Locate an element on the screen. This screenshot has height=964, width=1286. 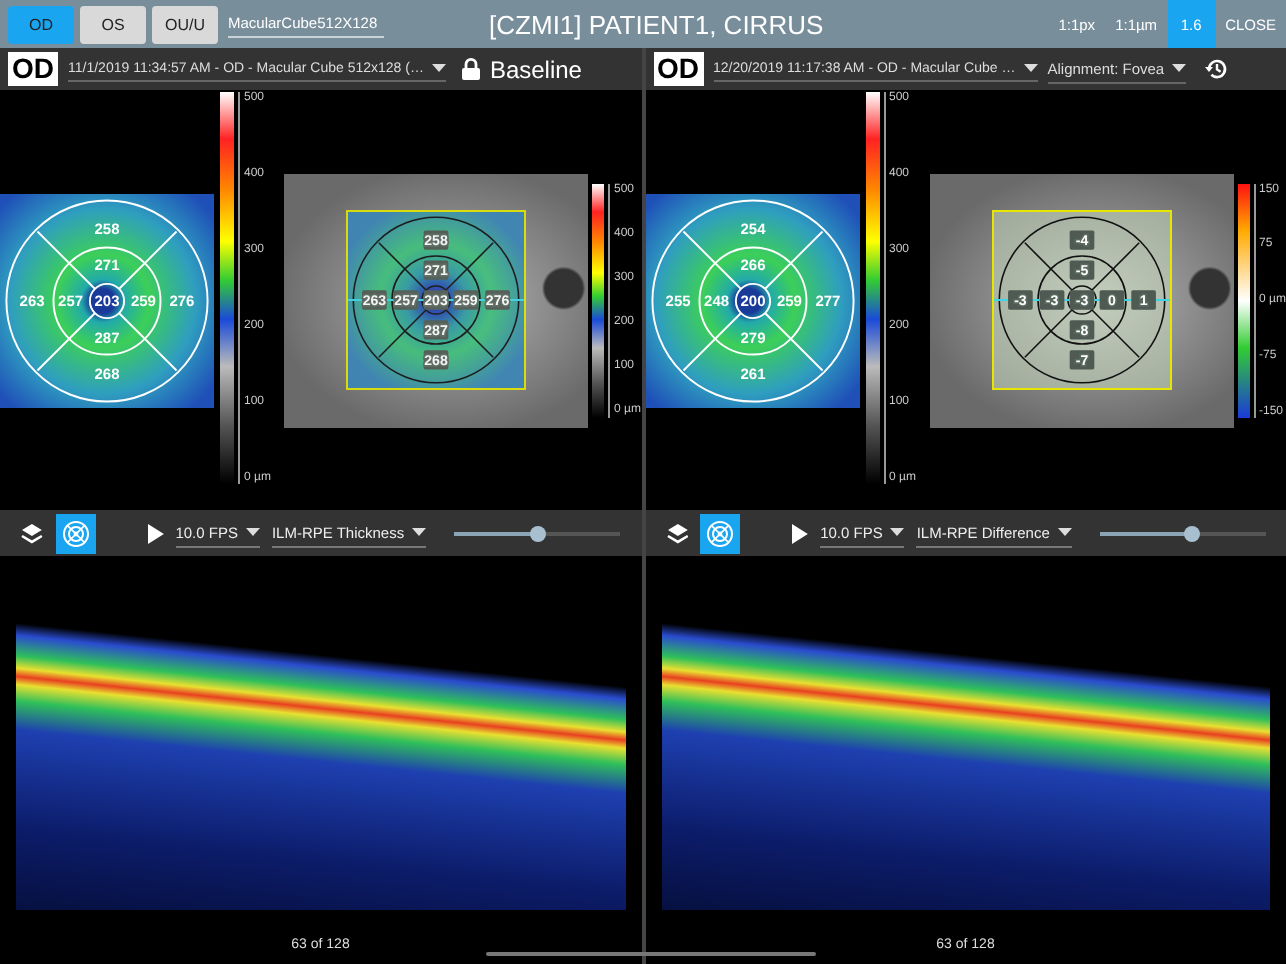
sector-value: 258 is located at coordinates (107, 227).